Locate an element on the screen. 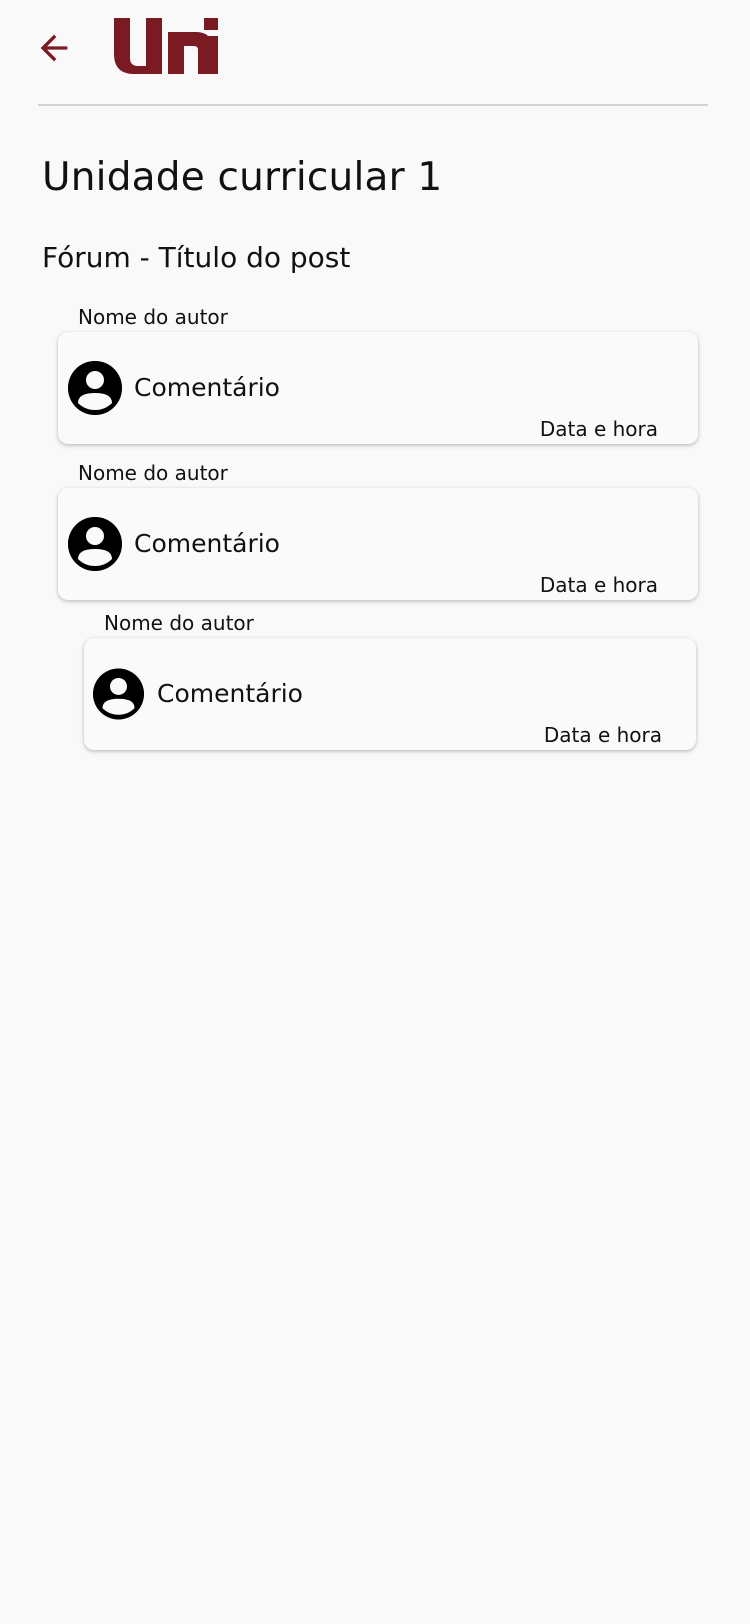 The image size is (750, 1624). app-header is located at coordinates (375, 52).